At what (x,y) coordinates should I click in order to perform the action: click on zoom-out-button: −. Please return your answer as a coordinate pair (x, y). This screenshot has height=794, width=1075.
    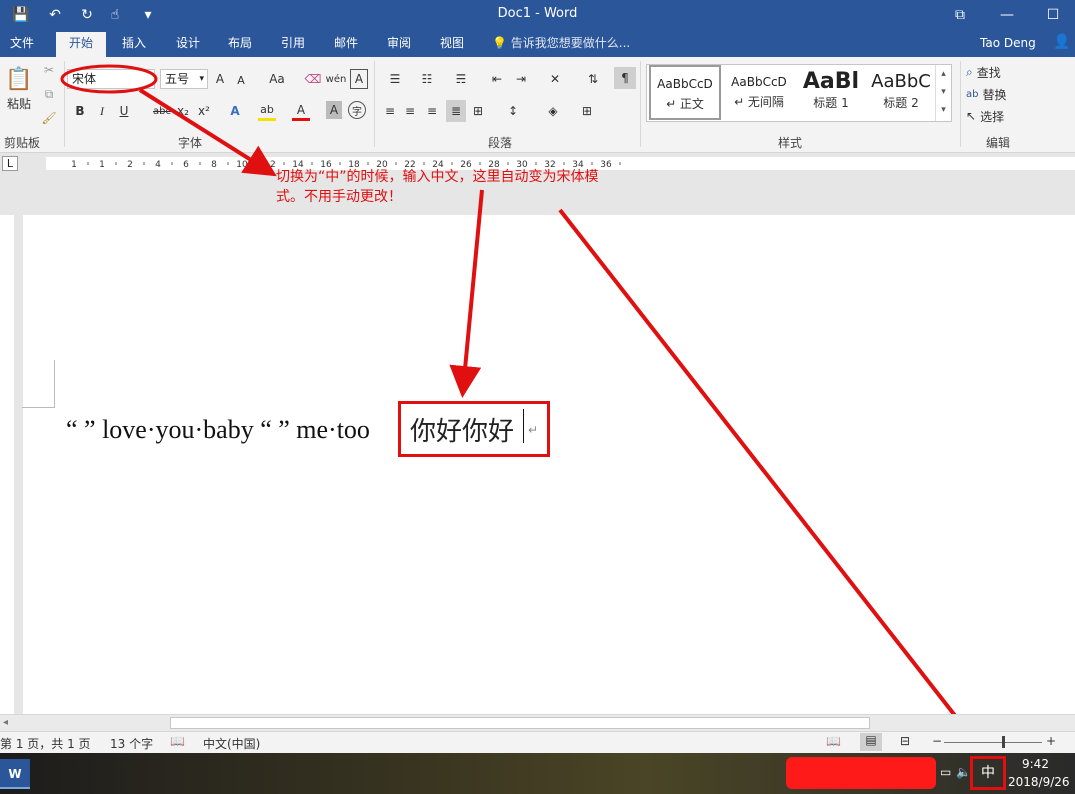
    Looking at the image, I should click on (937, 741).